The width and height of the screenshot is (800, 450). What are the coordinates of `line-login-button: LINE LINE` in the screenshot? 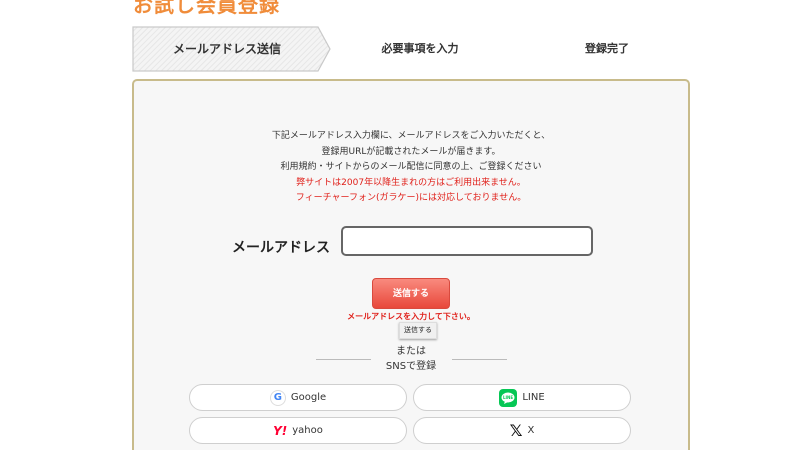 It's located at (522, 397).